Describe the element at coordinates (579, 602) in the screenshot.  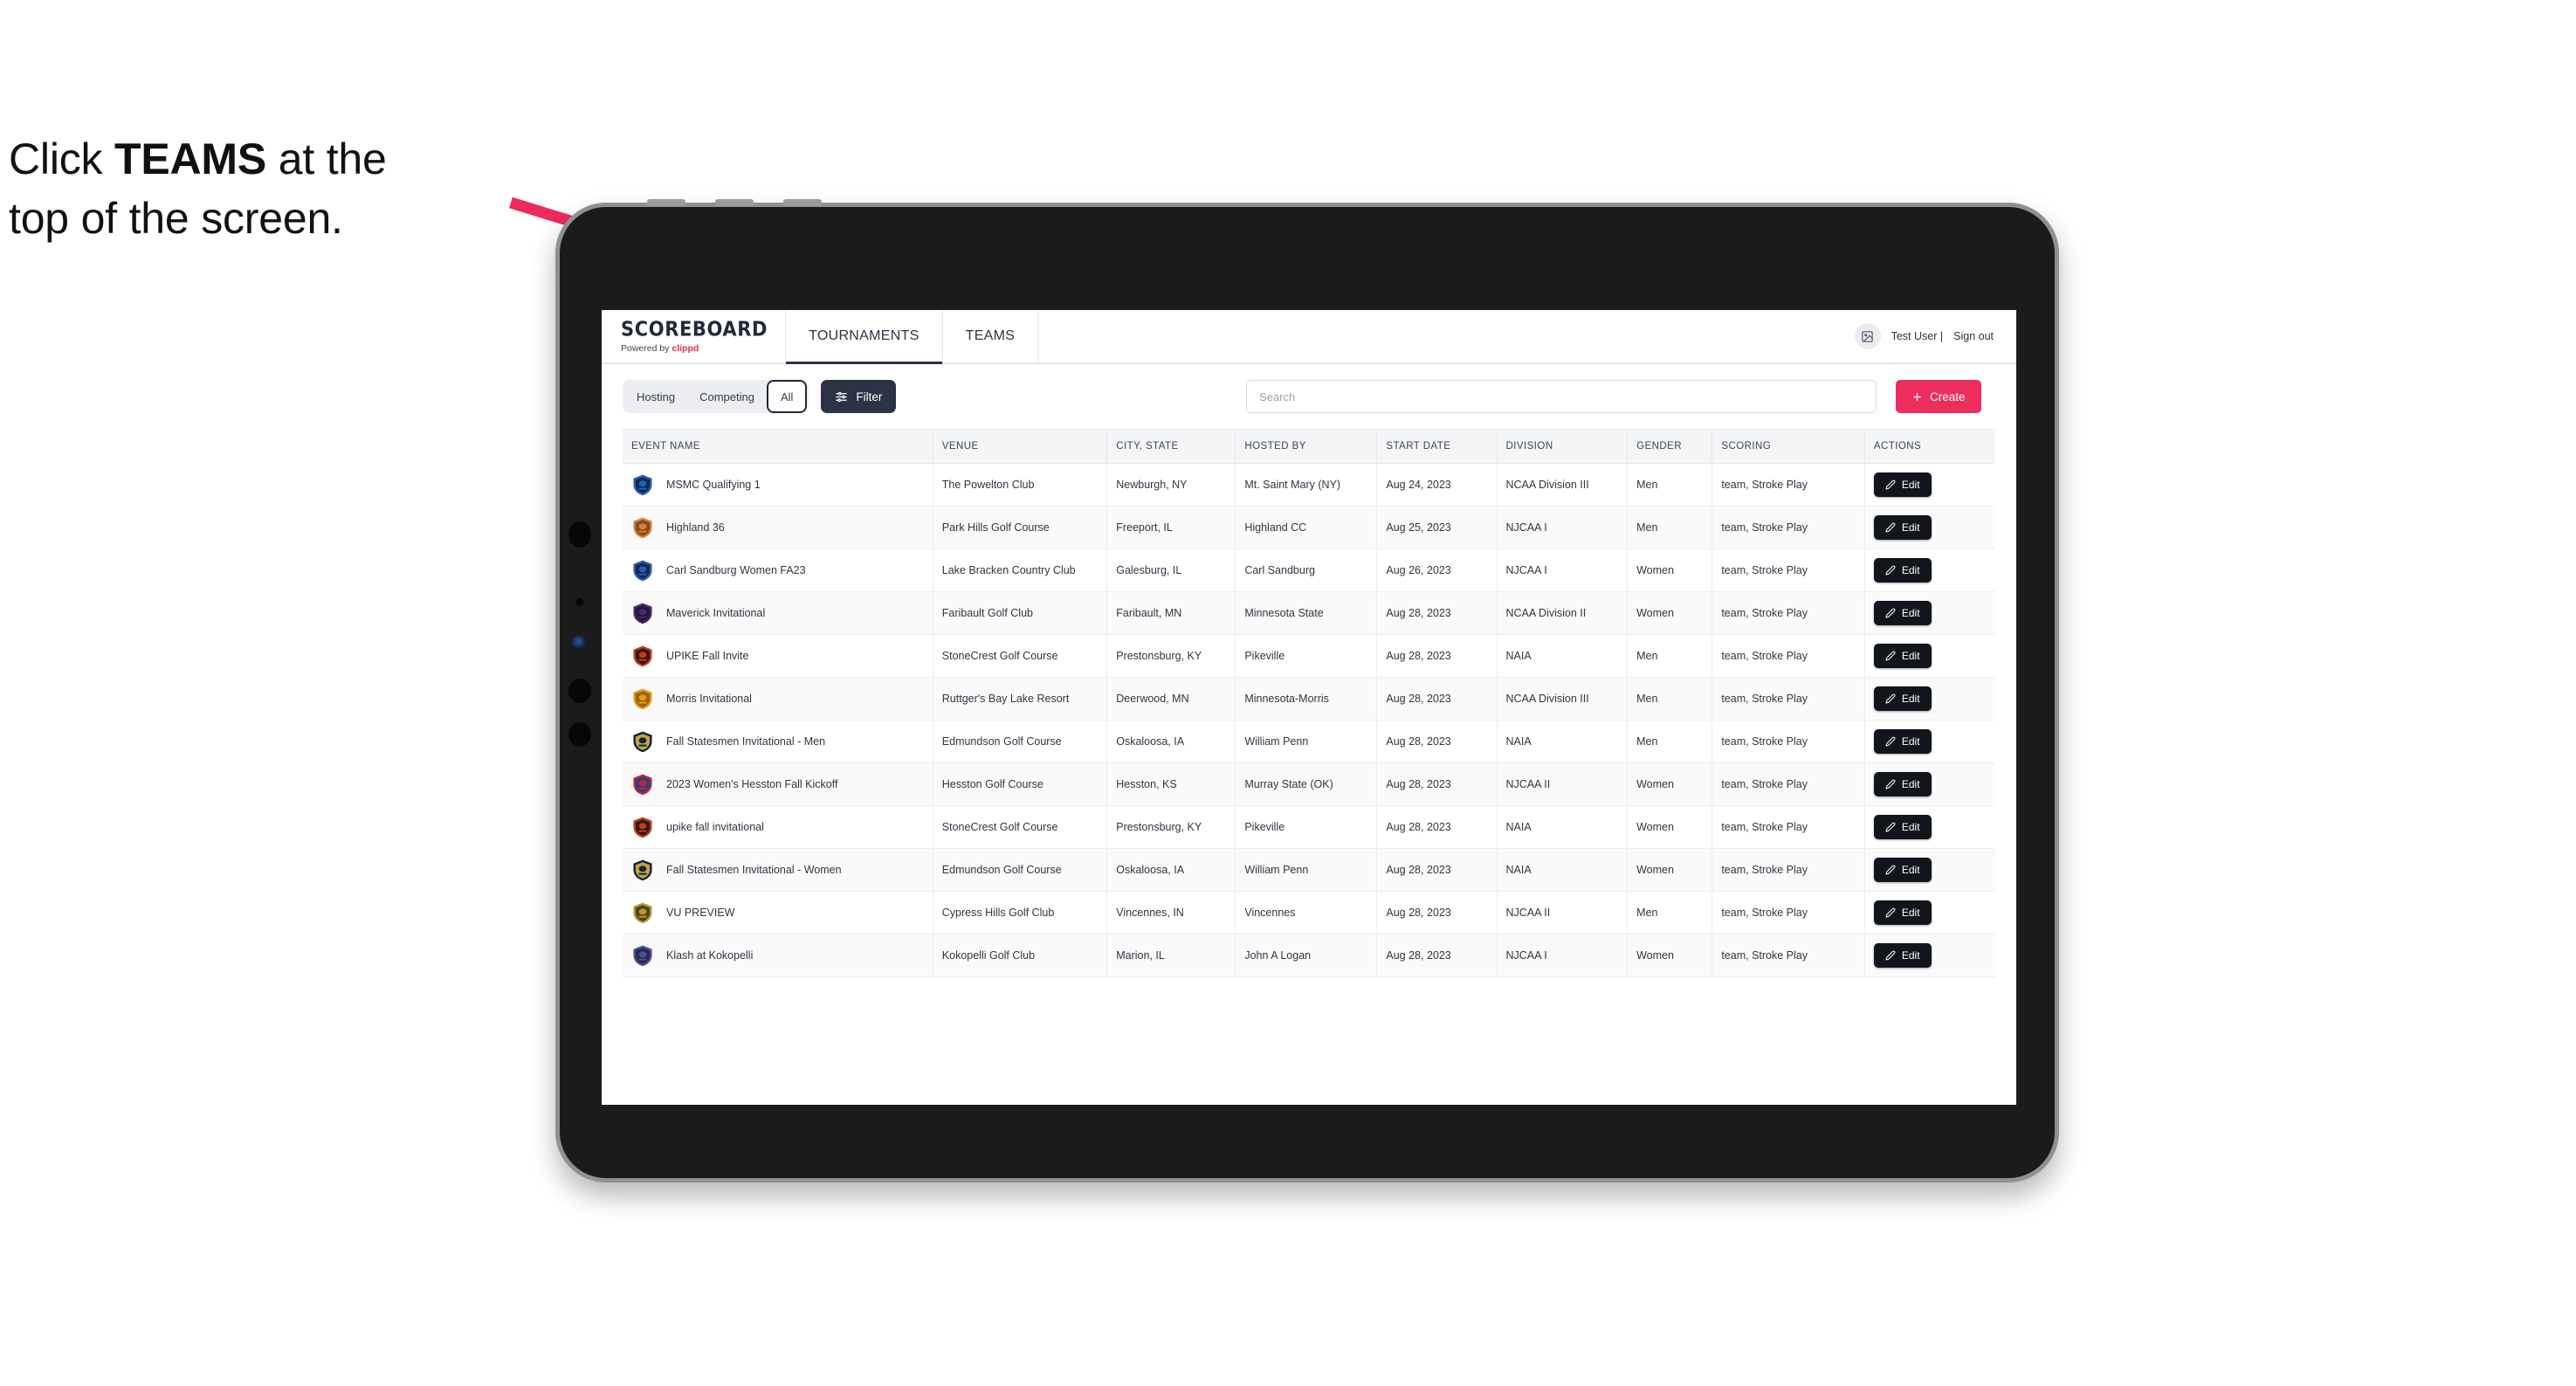
I see `sensor-dot-icon` at that location.